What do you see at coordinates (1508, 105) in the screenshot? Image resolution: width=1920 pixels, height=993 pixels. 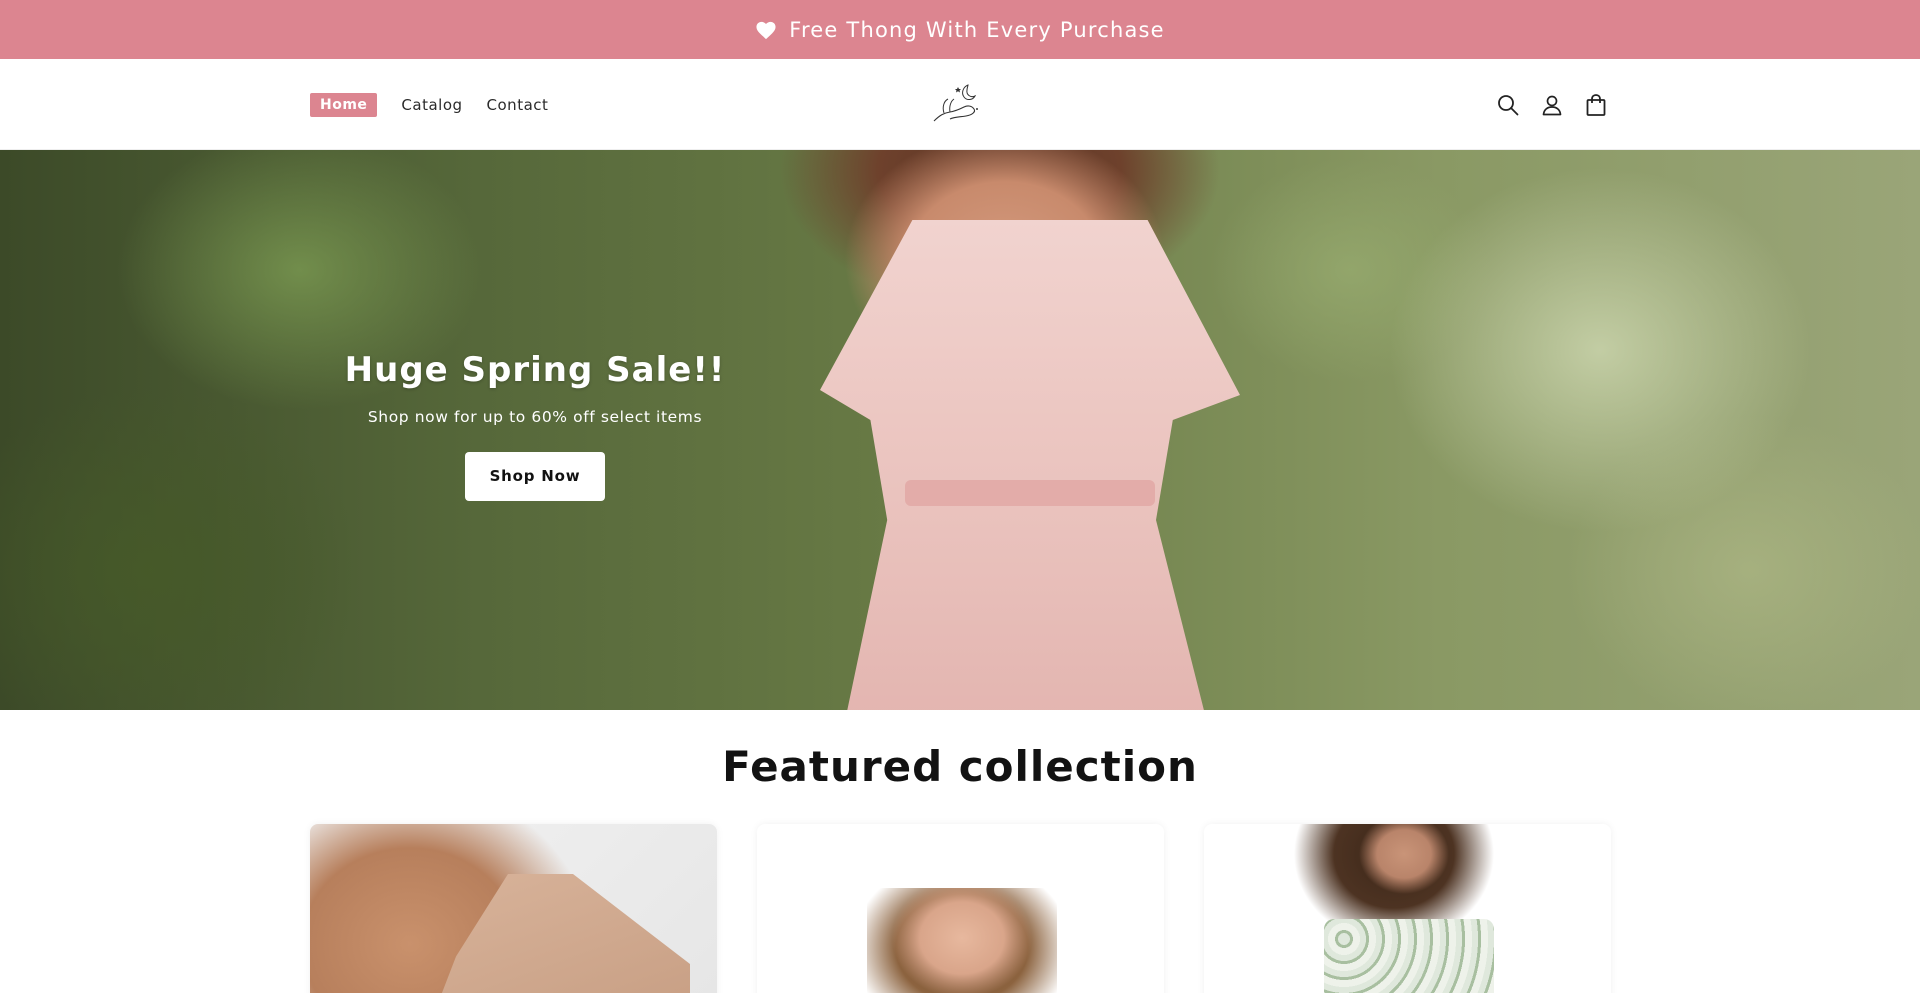 I see `search-icon` at bounding box center [1508, 105].